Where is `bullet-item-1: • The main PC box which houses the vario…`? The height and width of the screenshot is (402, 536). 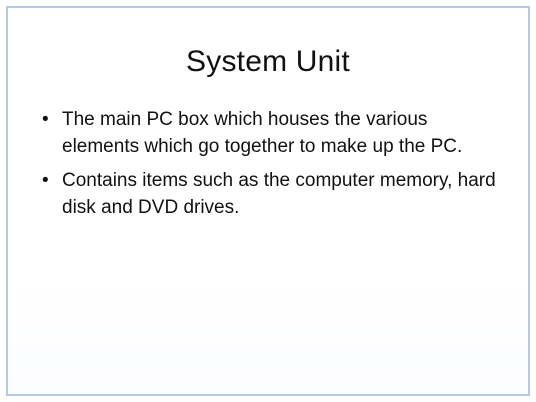
bullet-item-1: • The main PC box which houses the vario… is located at coordinates (272, 133).